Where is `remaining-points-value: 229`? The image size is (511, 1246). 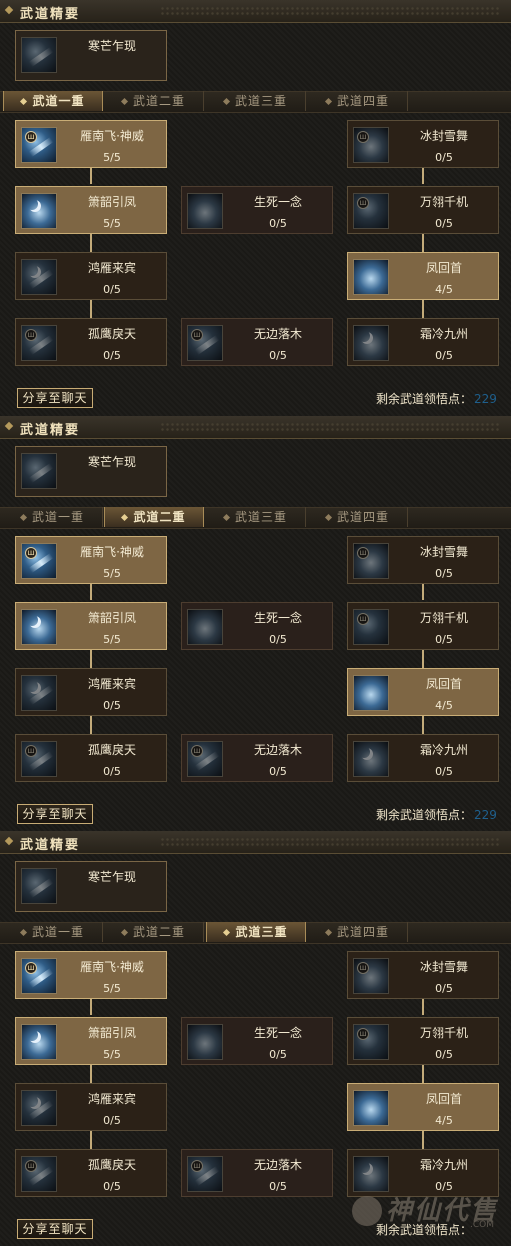
remaining-points-value: 229 is located at coordinates (485, 399).